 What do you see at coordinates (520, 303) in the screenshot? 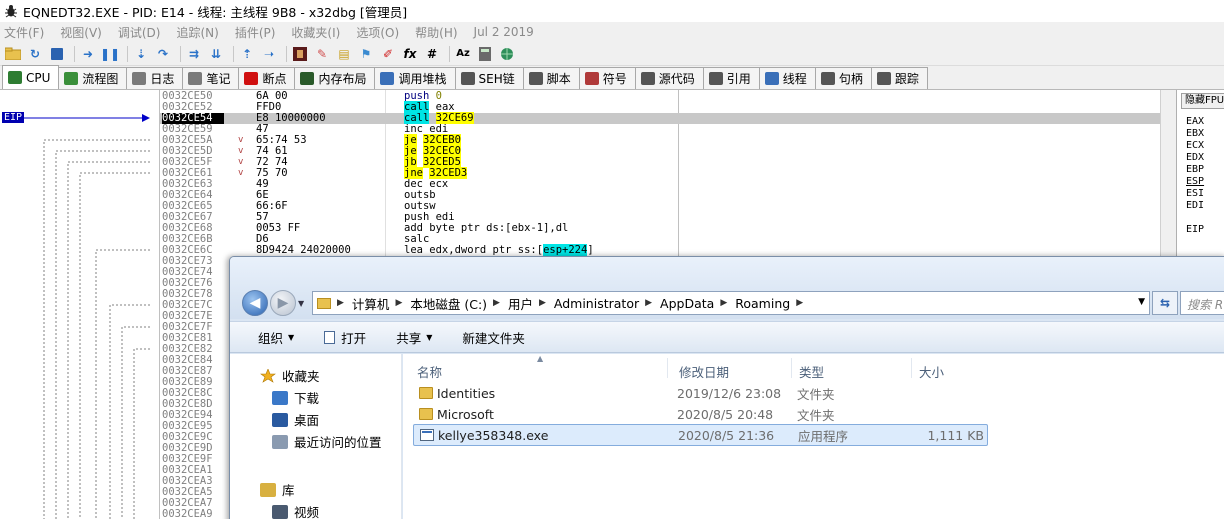
I see `breadcrumb-users: 用户` at bounding box center [520, 303].